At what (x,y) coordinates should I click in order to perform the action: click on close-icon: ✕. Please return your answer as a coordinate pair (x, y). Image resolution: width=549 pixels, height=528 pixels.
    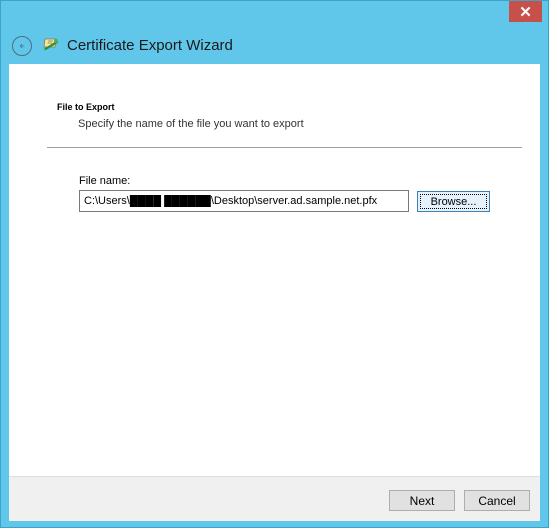
    Looking at the image, I should click on (525, 12).